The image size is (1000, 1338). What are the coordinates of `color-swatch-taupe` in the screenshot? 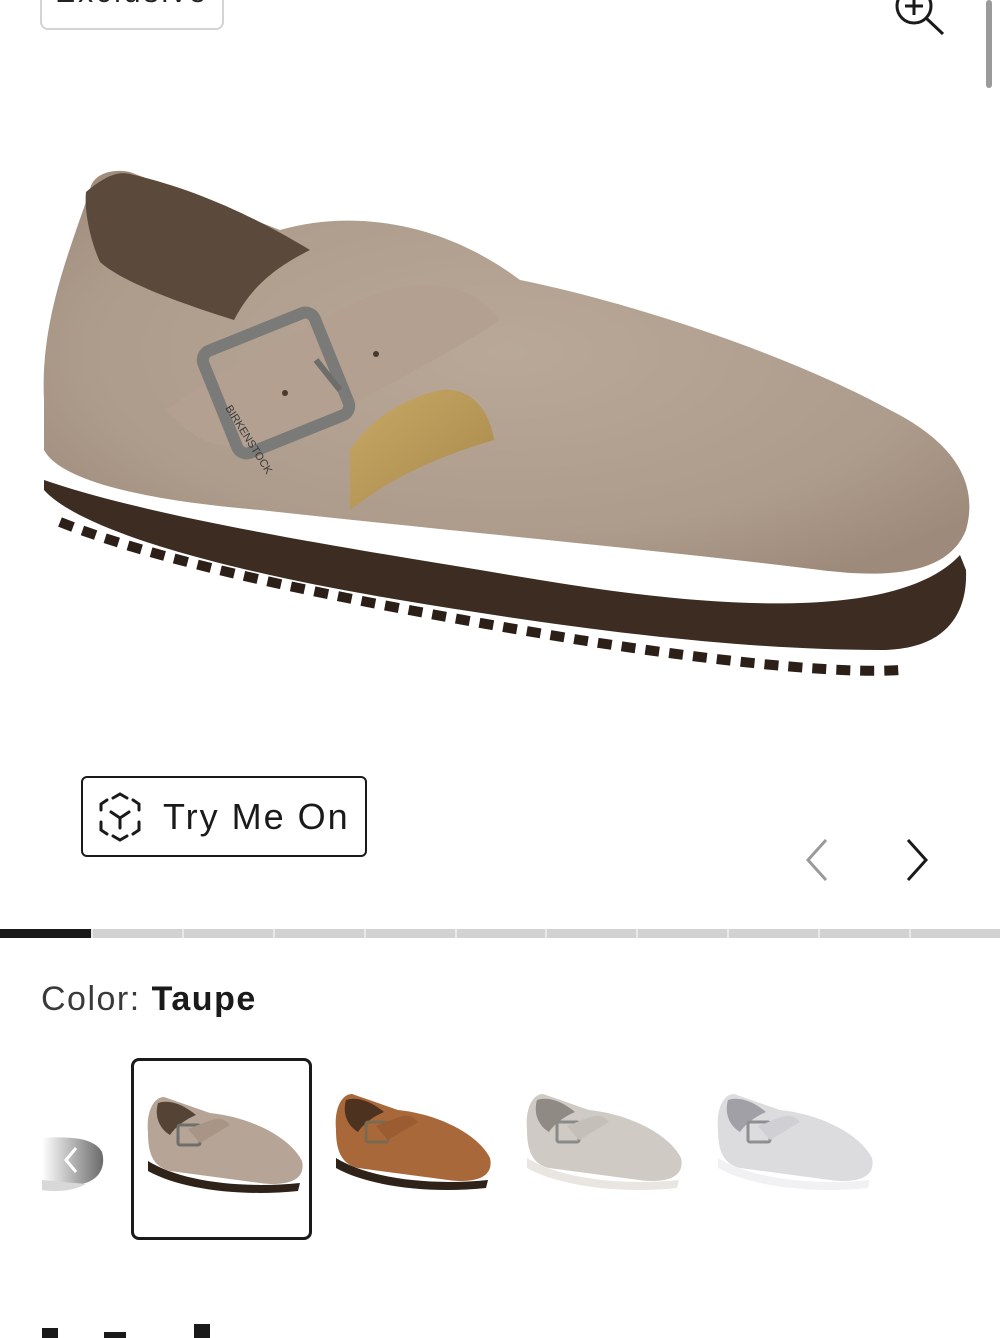 It's located at (221, 1149).